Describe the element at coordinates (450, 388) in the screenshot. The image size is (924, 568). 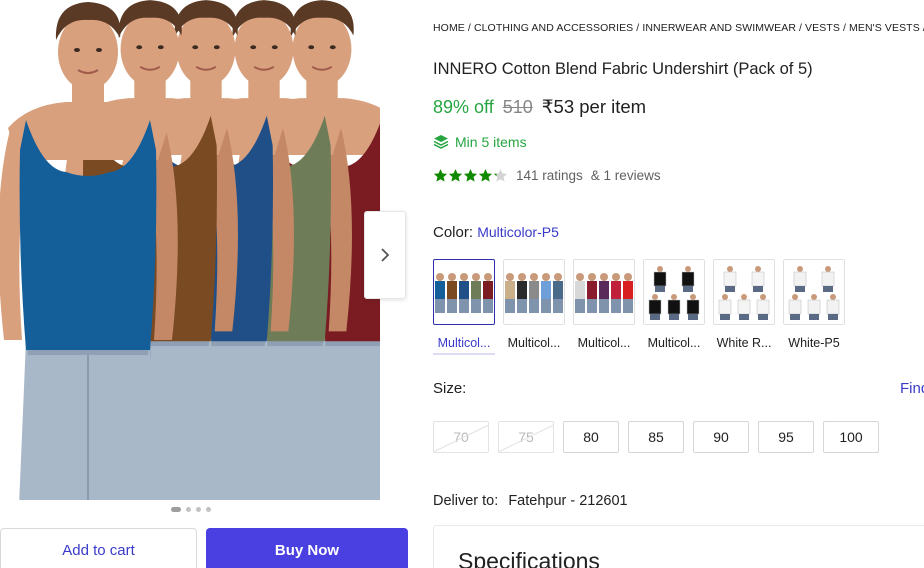
I see `size-label: Size:` at that location.